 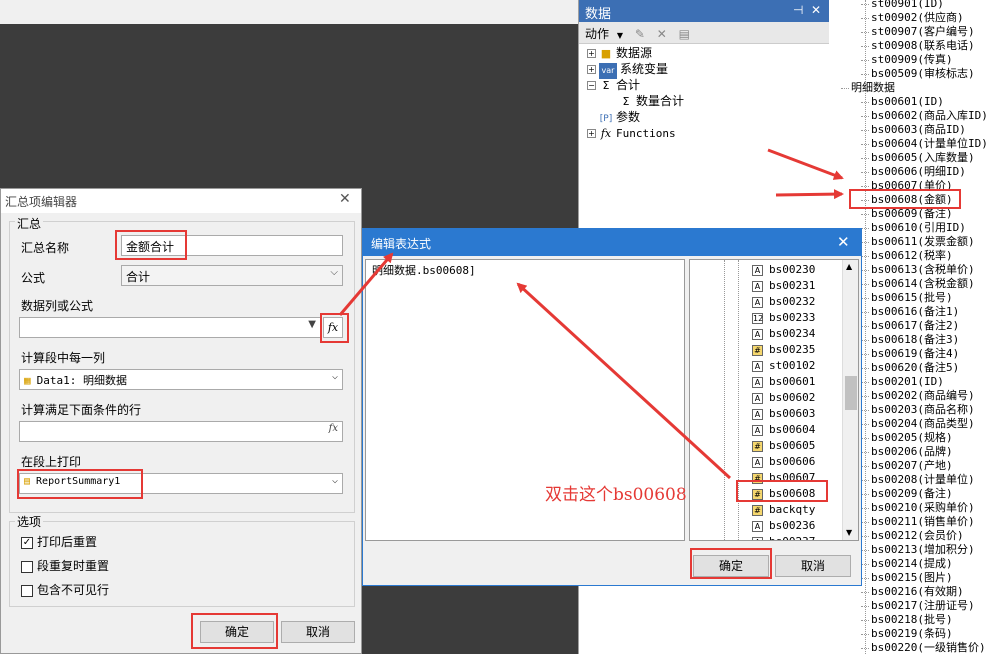 I want to click on data-column-combo: ▼, so click(x=170, y=327).